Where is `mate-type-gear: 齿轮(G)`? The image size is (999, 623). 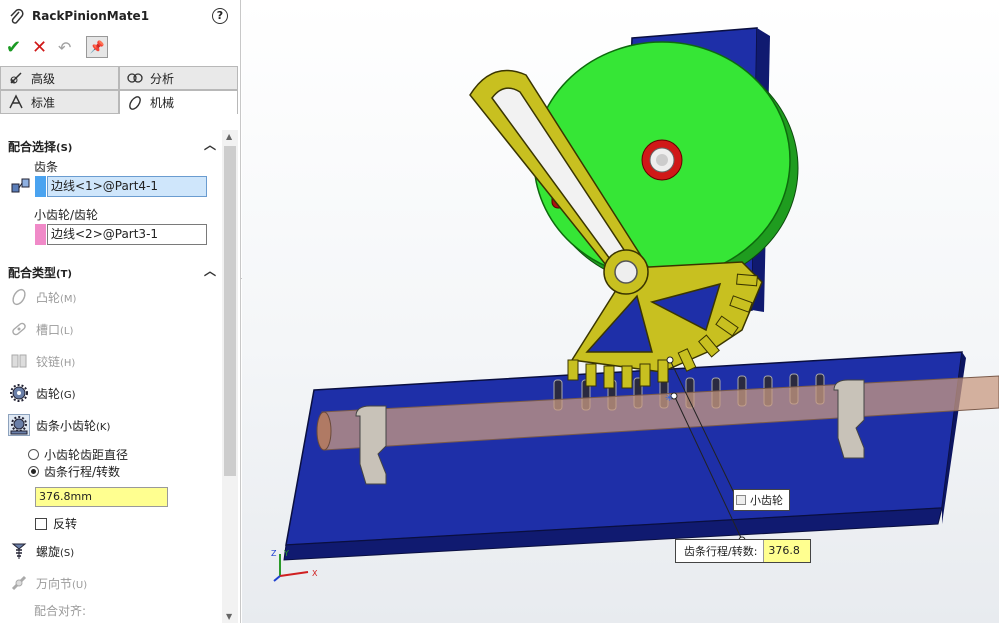
mate-type-gear: 齿轮(G) is located at coordinates (42, 393).